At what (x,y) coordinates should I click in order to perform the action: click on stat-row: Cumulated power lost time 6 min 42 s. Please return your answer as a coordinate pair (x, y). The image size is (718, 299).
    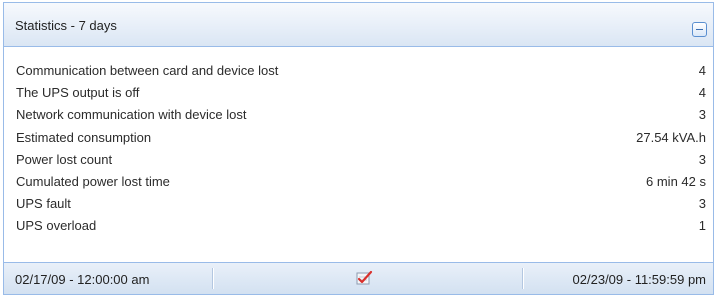
    Looking at the image, I should click on (358, 182).